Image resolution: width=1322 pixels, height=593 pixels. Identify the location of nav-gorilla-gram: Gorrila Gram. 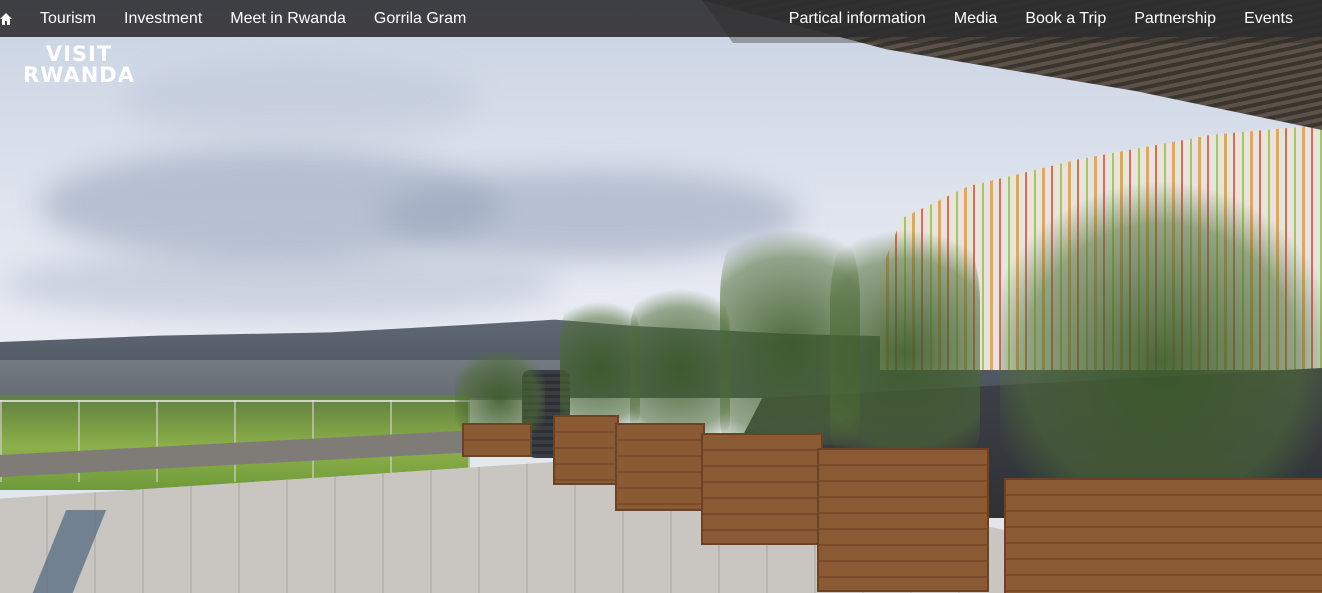
(420, 18).